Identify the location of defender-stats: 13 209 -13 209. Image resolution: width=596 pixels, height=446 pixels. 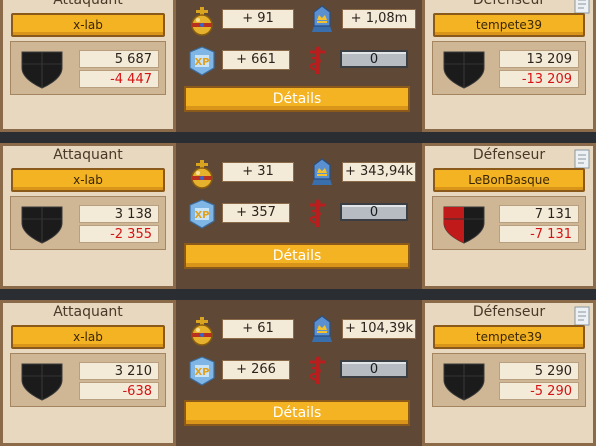
(509, 68).